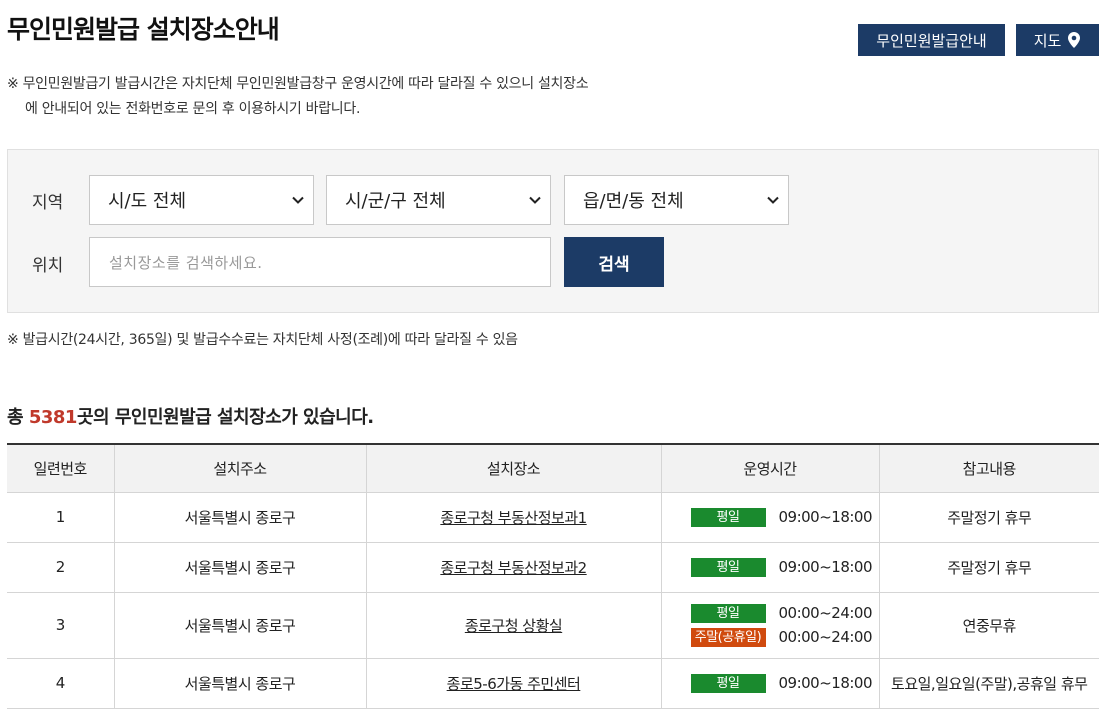 Image resolution: width=1102 pixels, height=710 pixels. I want to click on cell-place: 종로구청 부동산정보과2, so click(513, 567).